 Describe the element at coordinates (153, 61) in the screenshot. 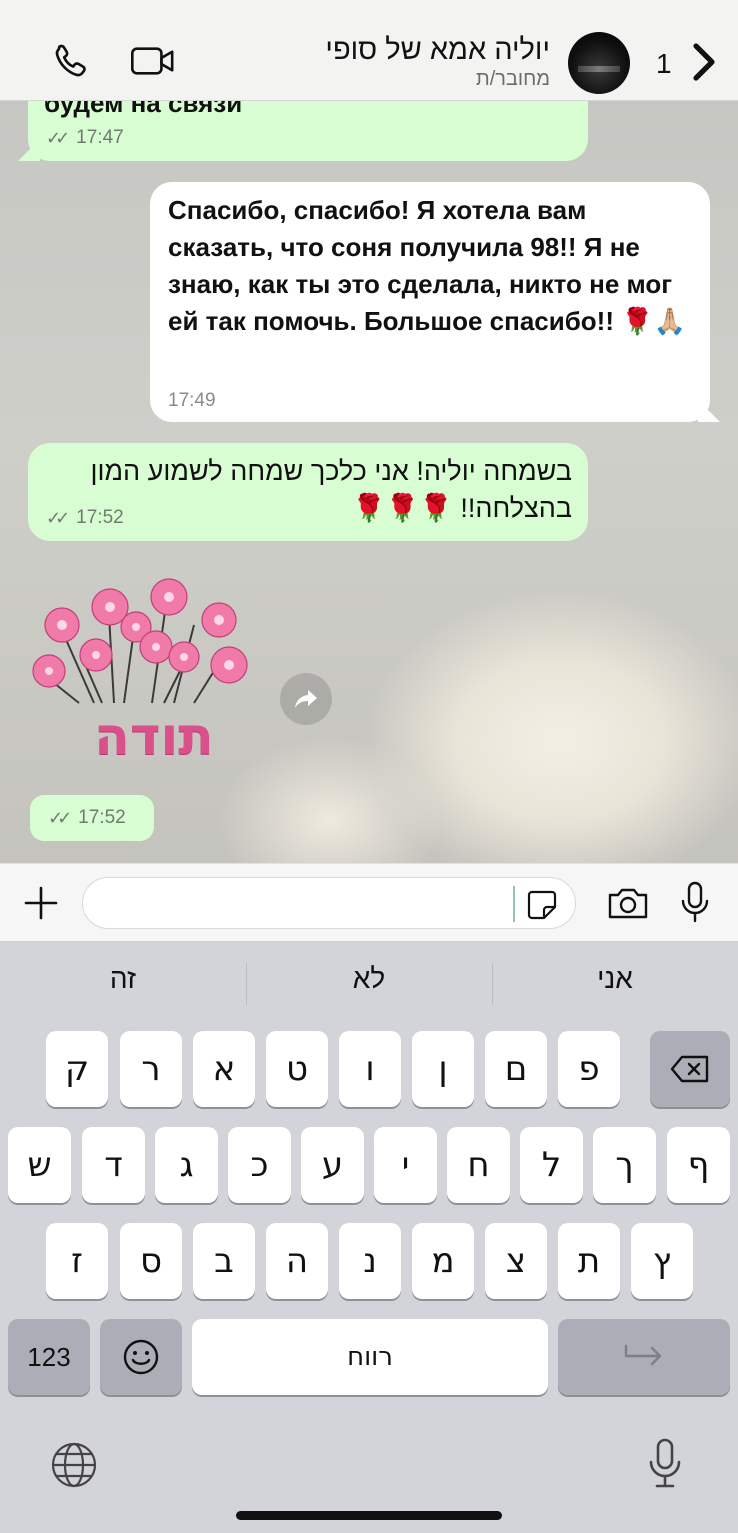

I see `video-call-icon` at that location.